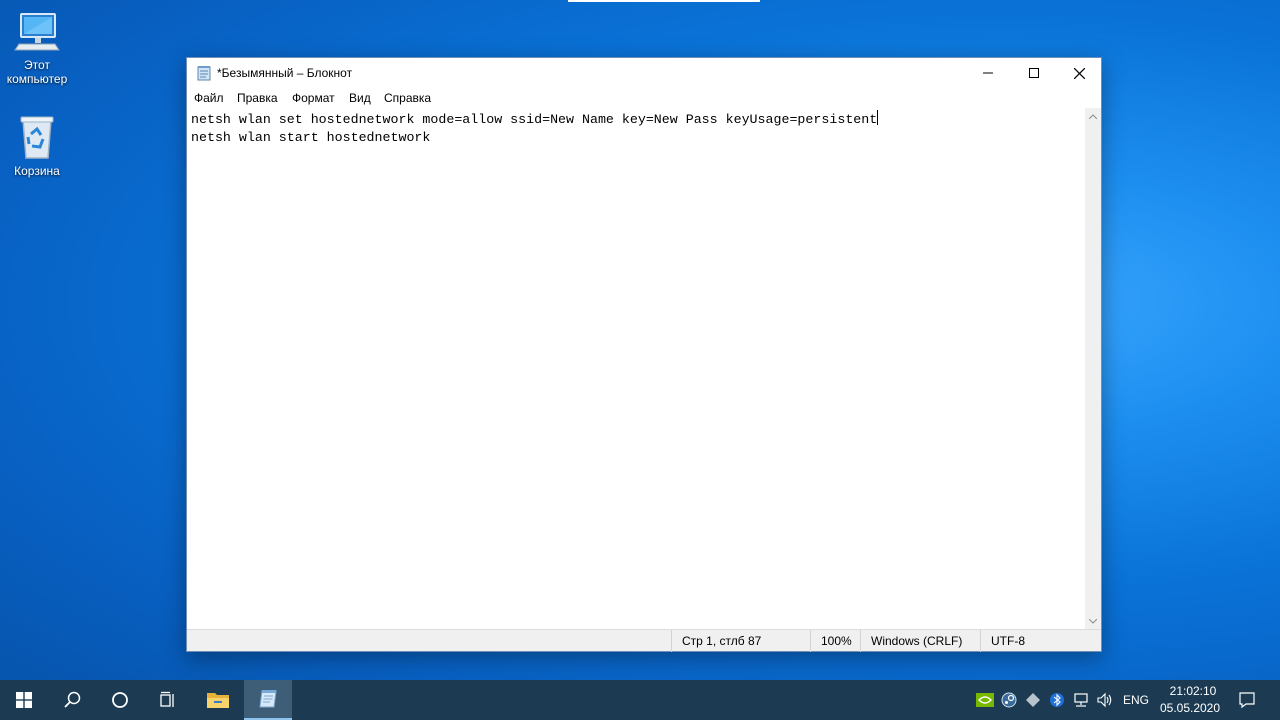 The height and width of the screenshot is (720, 1280). I want to click on desktop-icon-recycle-bin: Корзина, so click(37, 146).